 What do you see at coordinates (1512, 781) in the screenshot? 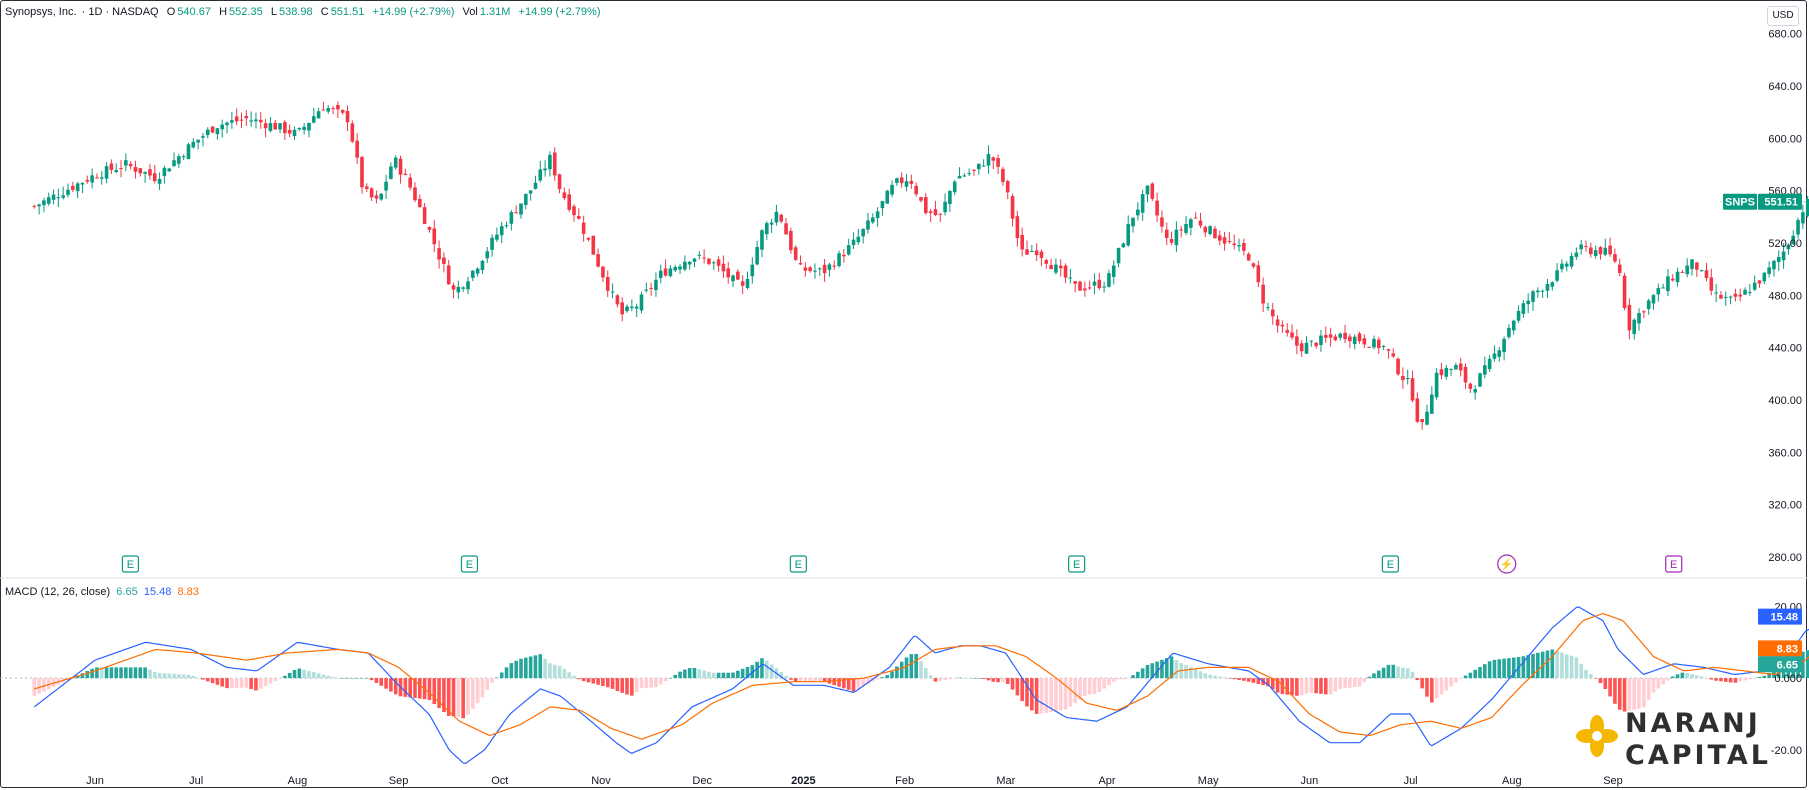
I see `time-tick-label: Aug` at bounding box center [1512, 781].